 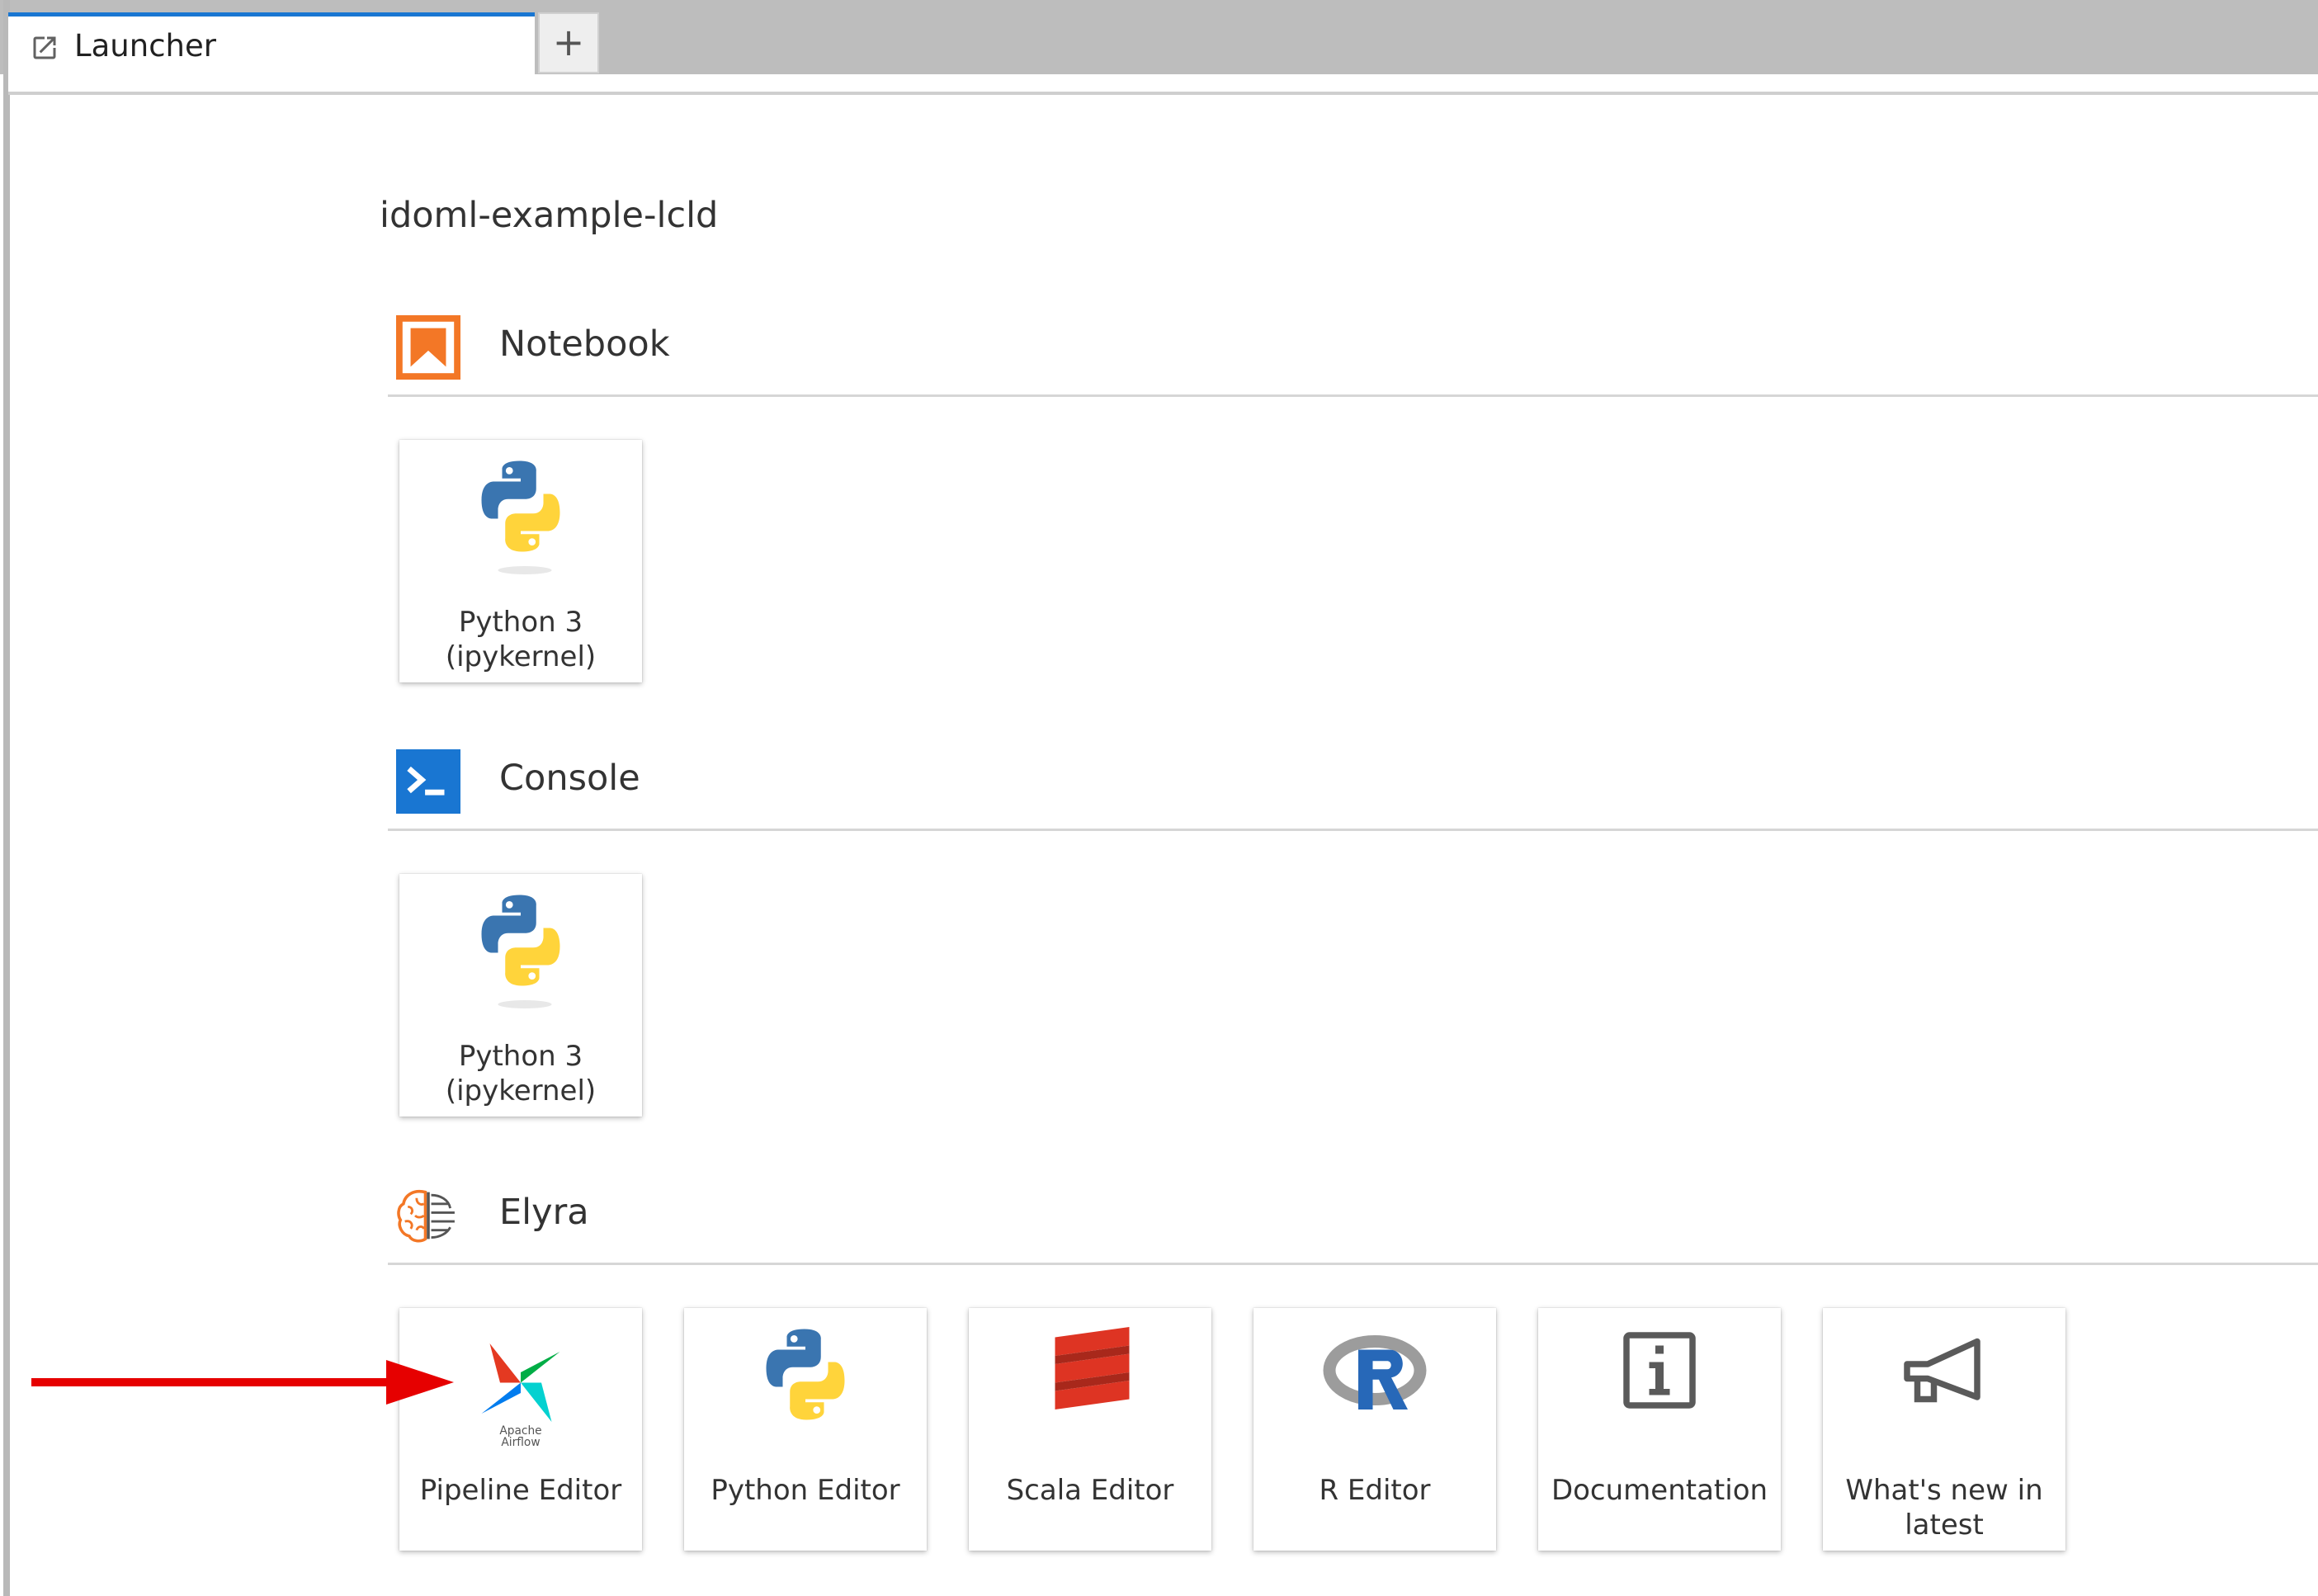 What do you see at coordinates (549, 215) in the screenshot?
I see `launcher-title: idoml-example-lcld` at bounding box center [549, 215].